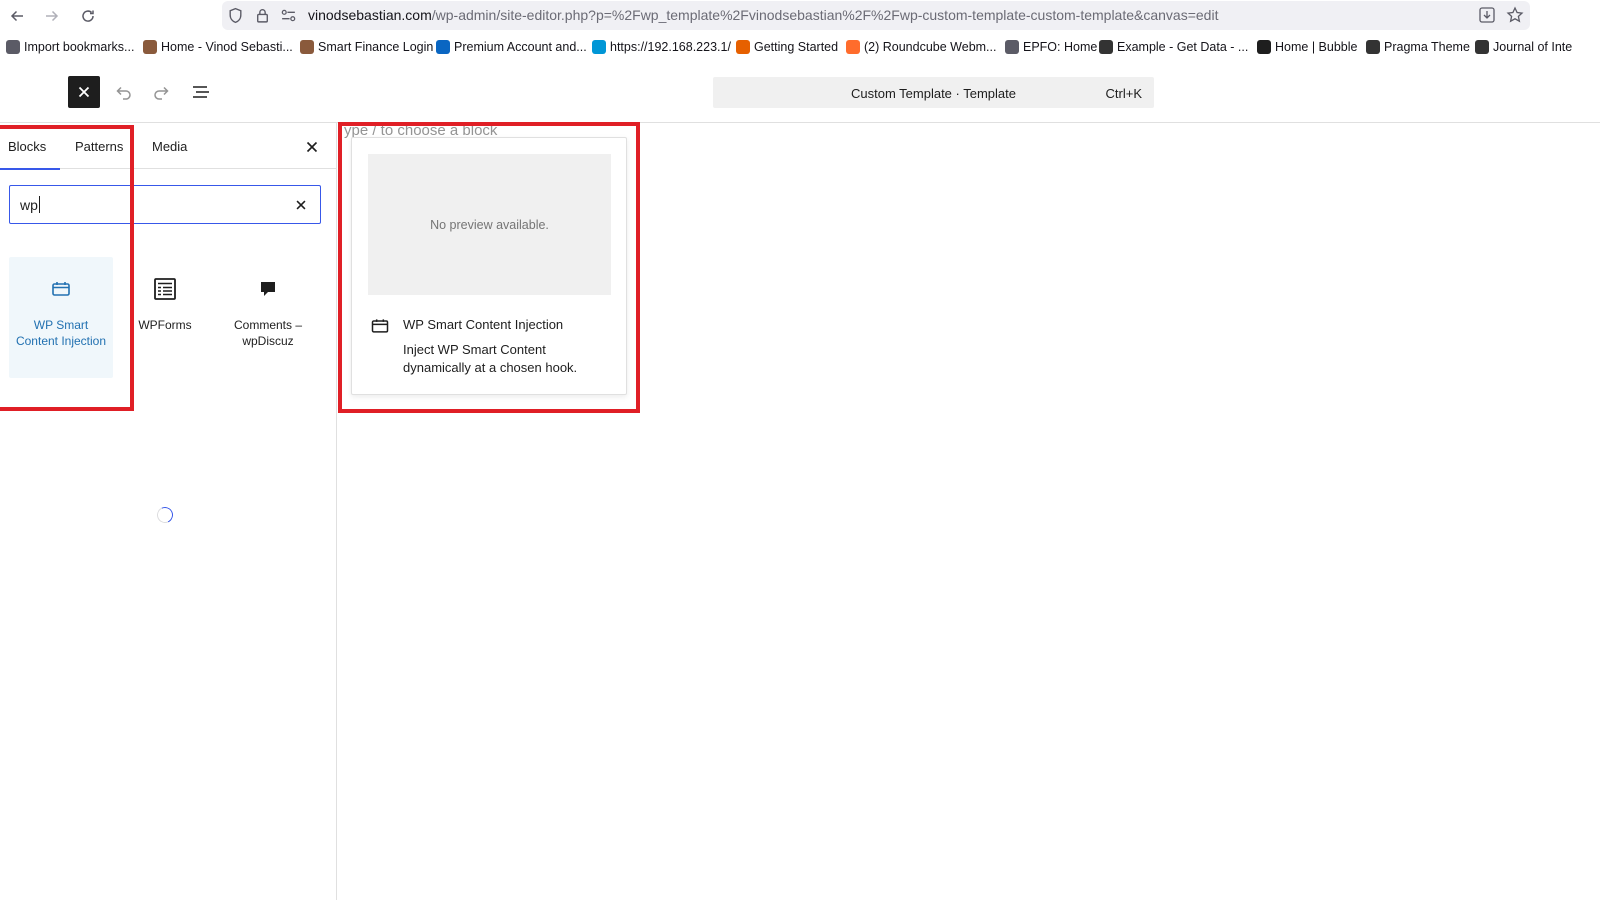 The image size is (1600, 900). What do you see at coordinates (268, 289) in the screenshot?
I see `comment-icon` at bounding box center [268, 289].